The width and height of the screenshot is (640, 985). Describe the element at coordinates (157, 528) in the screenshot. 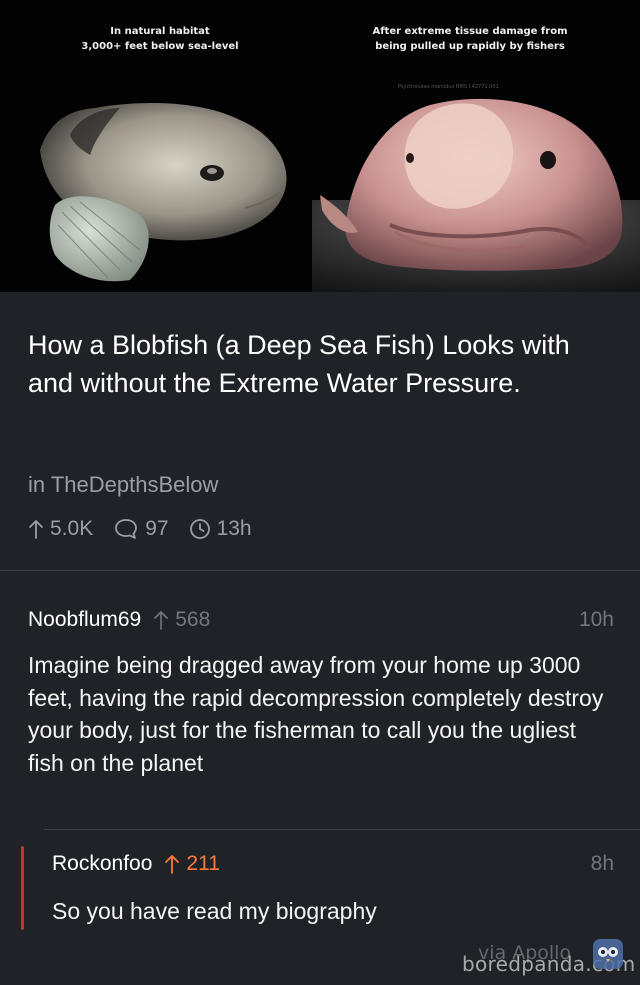

I see `comment-count: 97` at that location.